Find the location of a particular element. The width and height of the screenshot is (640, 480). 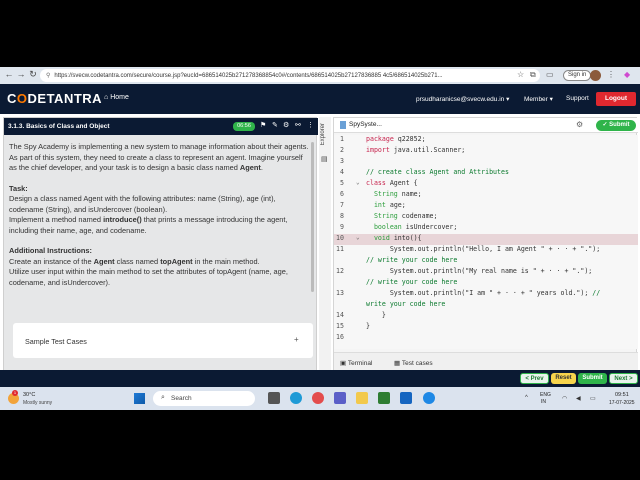

java-file-icon is located at coordinates (343, 125).